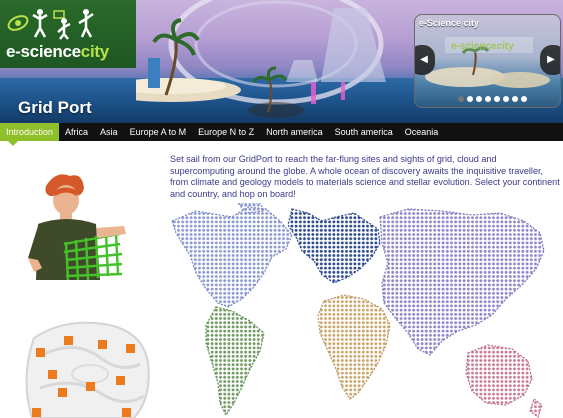 This screenshot has height=418, width=563. I want to click on logo-figures-icon, so click(50, 24).